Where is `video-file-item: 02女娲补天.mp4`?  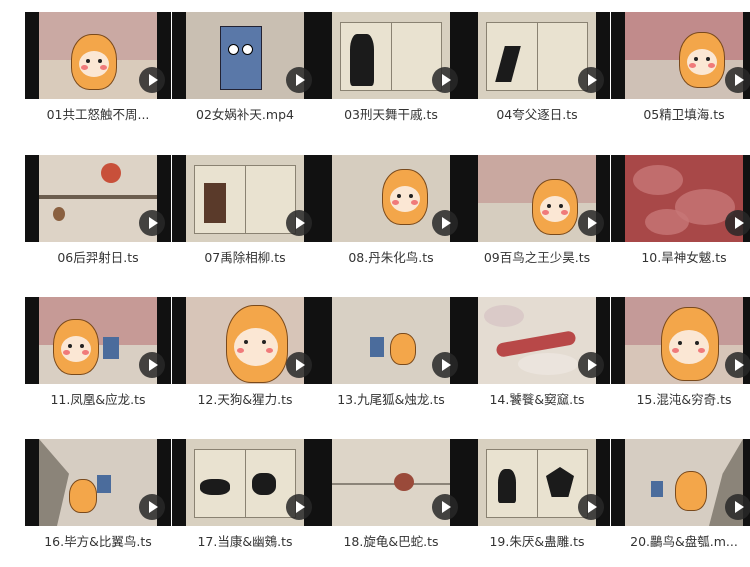
video-file-item: 02女娲补天.mp4 is located at coordinates (245, 70).